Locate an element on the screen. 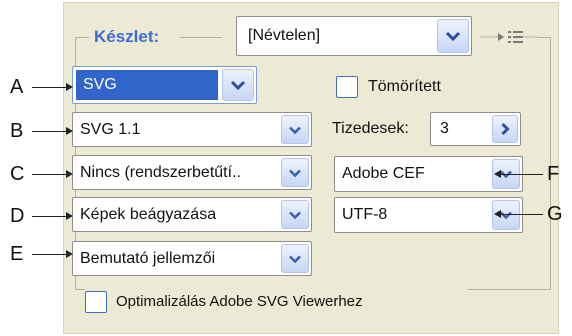 The height and width of the screenshot is (336, 572). decimals-increment-button is located at coordinates (505, 129).